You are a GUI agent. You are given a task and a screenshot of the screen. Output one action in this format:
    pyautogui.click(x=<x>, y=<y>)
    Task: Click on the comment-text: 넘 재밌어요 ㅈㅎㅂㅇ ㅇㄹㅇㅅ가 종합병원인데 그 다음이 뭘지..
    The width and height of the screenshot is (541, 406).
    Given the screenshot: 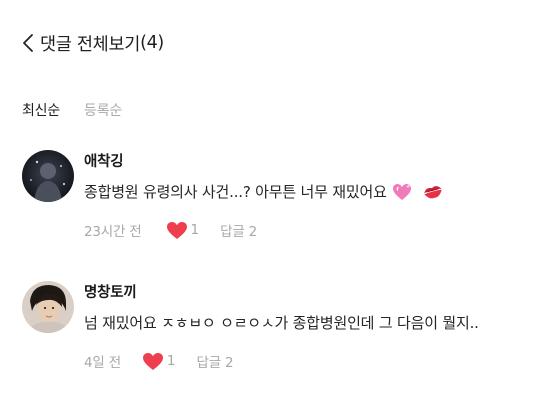 What is the action you would take?
    pyautogui.click(x=306, y=322)
    